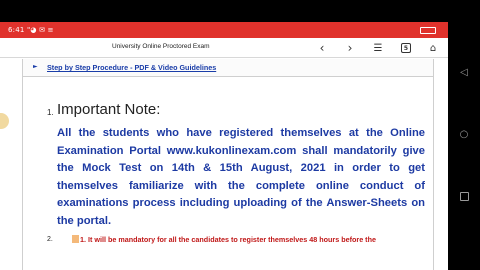 The image size is (480, 270). Describe the element at coordinates (4, 121) in the screenshot. I see `edge-panel-handle` at that location.